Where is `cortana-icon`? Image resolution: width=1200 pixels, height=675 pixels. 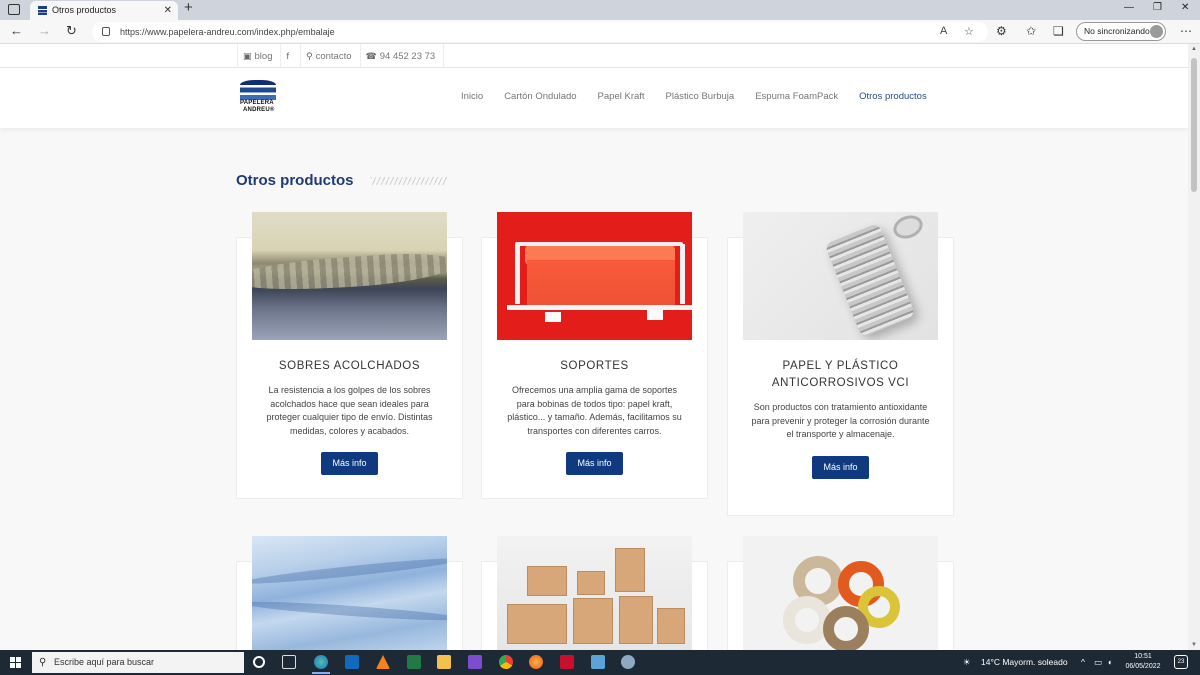 cortana-icon is located at coordinates (259, 662).